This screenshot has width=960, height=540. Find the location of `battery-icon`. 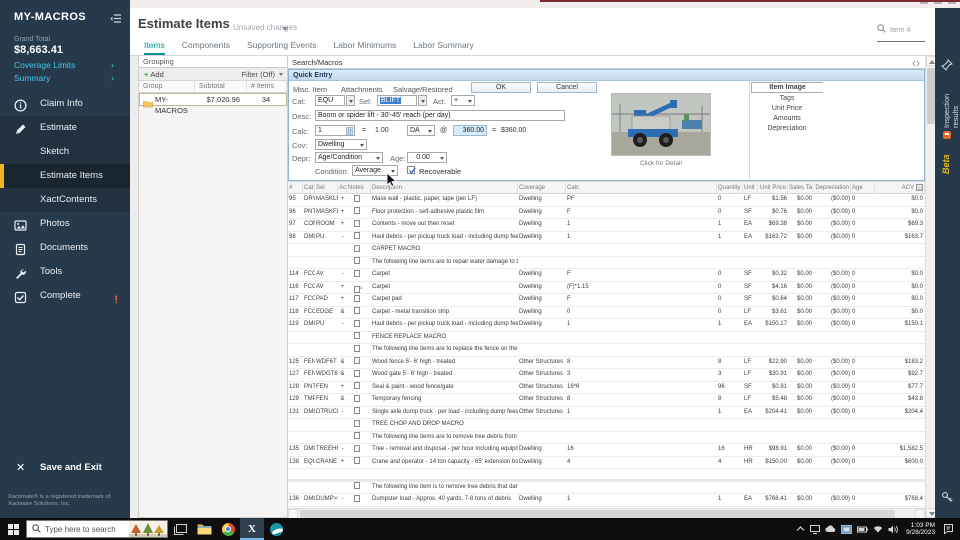

battery-icon is located at coordinates (863, 529).